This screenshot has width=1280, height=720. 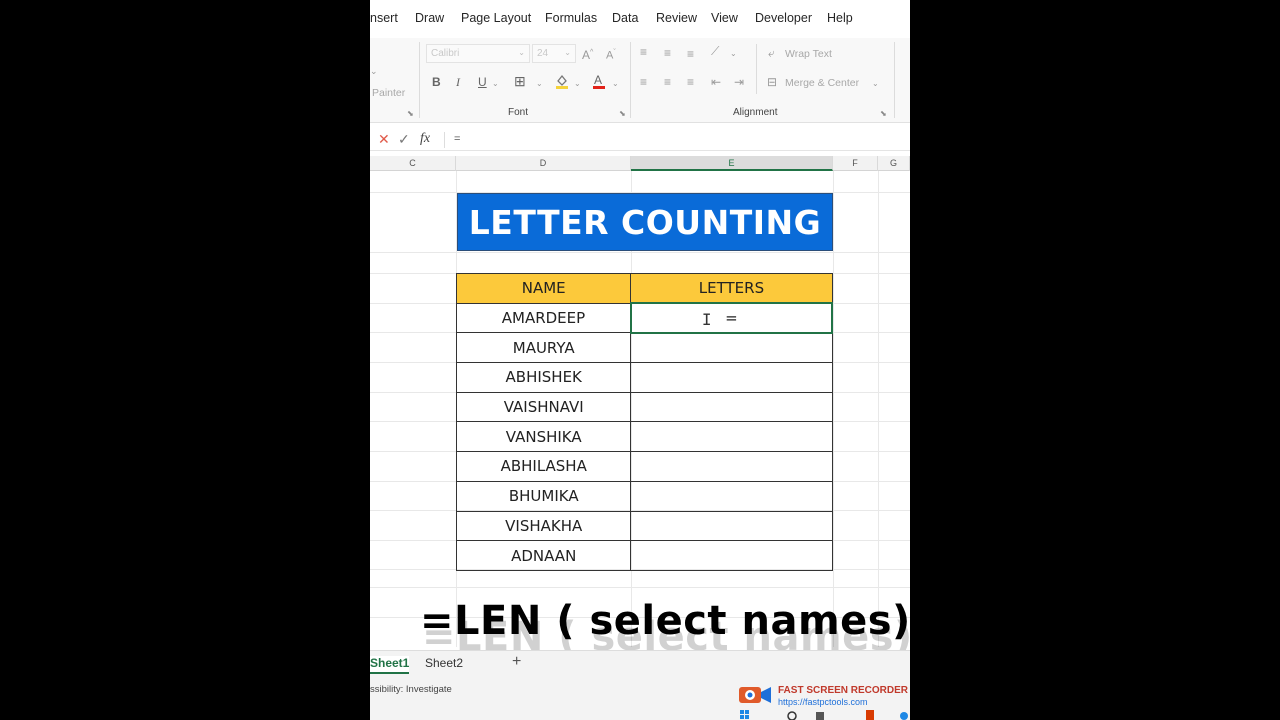 What do you see at coordinates (731, 288) in the screenshot?
I see `header-cell-letters: LETTERS` at bounding box center [731, 288].